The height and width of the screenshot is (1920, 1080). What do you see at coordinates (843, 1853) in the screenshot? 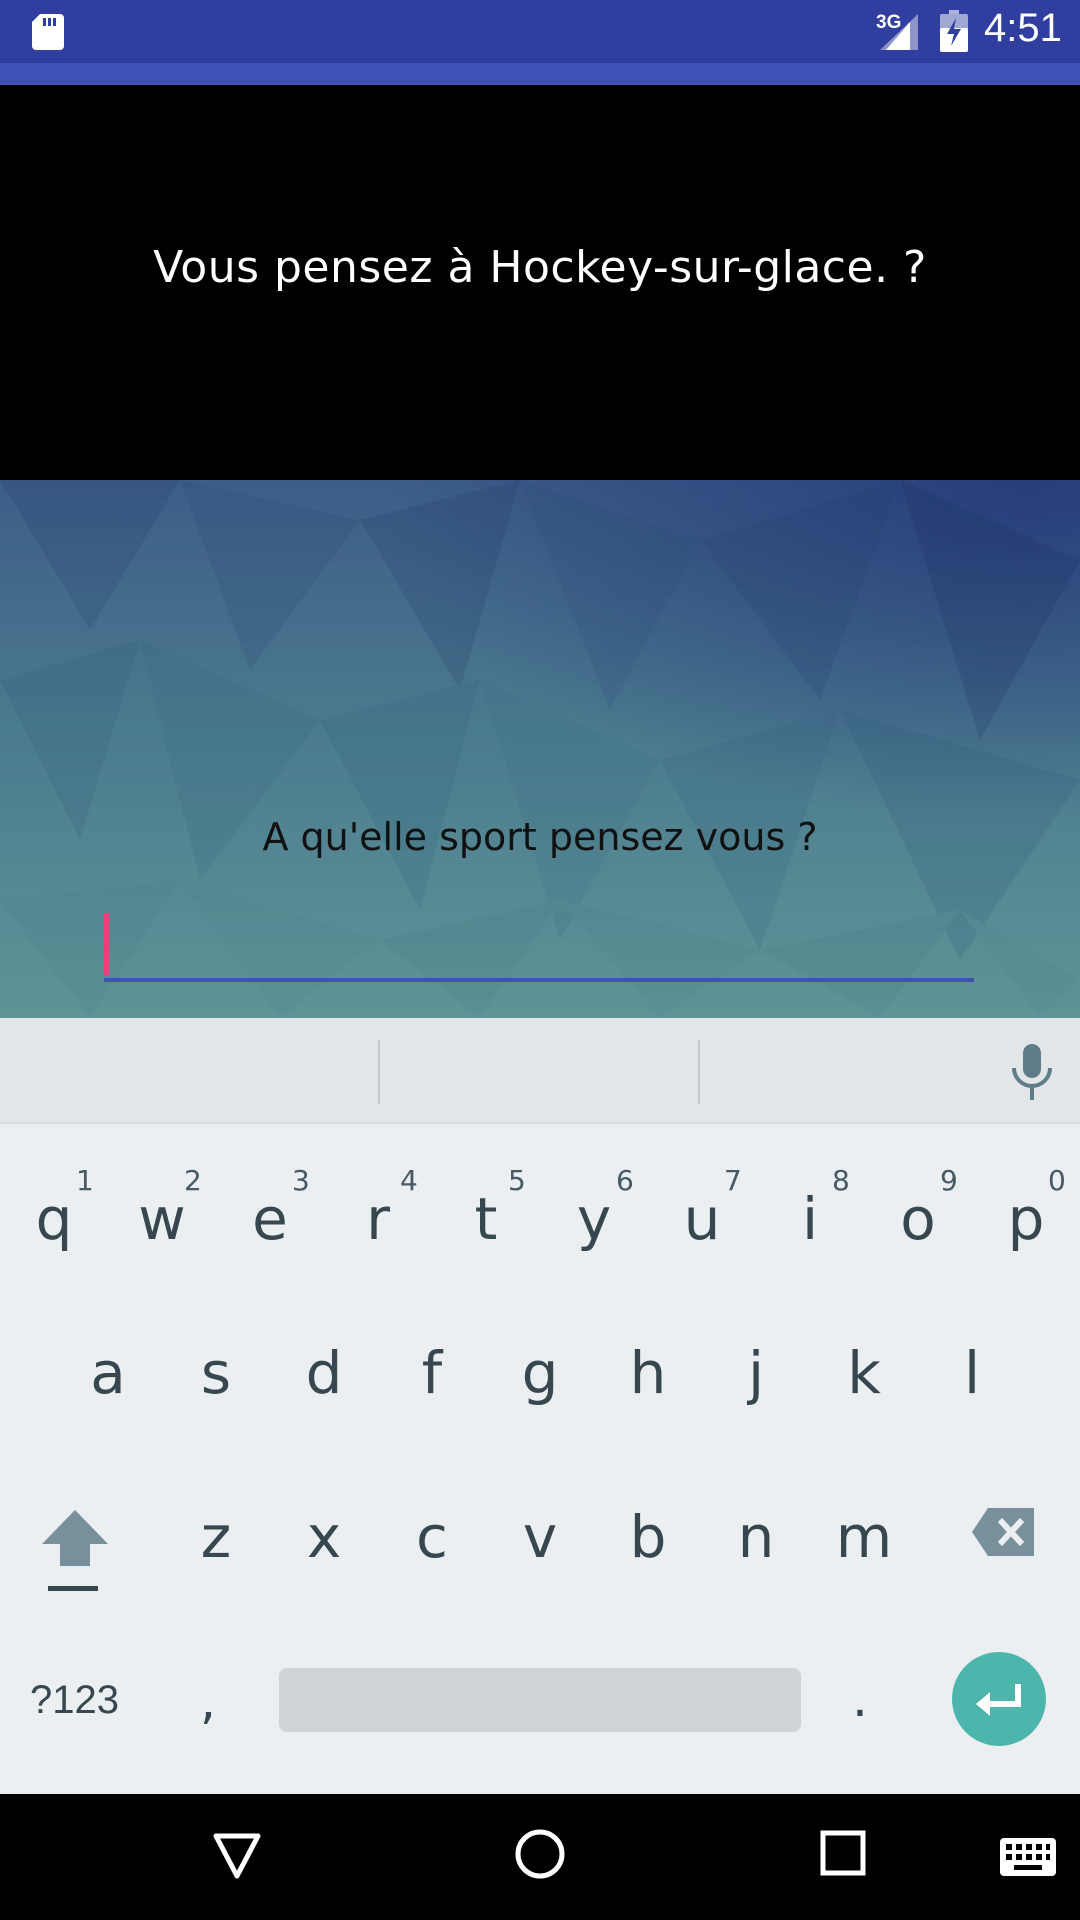
I see `recents-icon` at bounding box center [843, 1853].